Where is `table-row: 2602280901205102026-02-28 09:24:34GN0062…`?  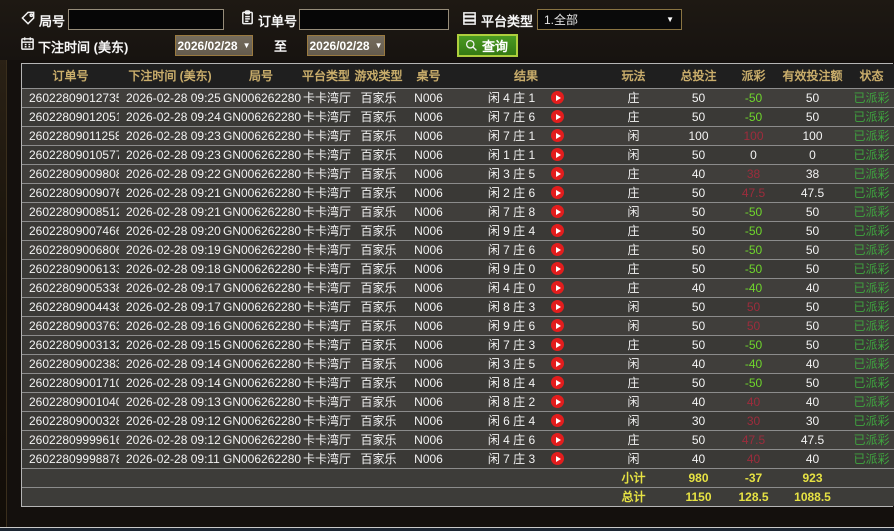 table-row: 2602280901205102026-02-28 09:24:34GN0062… is located at coordinates (458, 117).